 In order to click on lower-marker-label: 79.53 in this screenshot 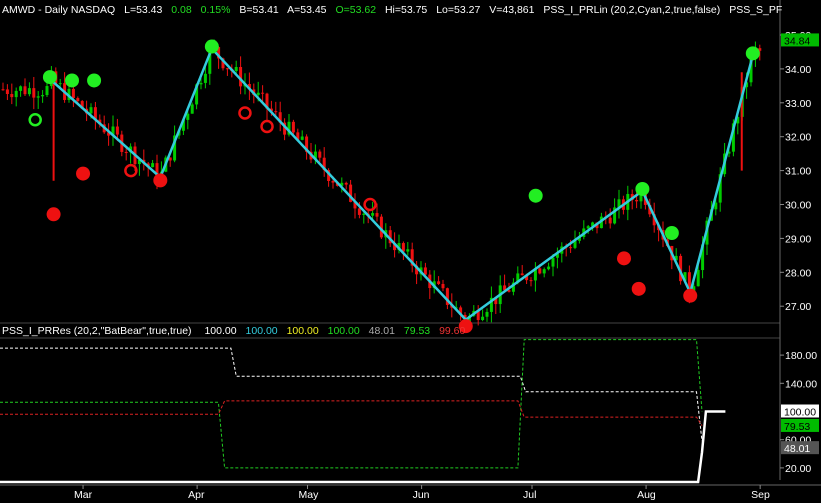, I will do `click(797, 427)`.